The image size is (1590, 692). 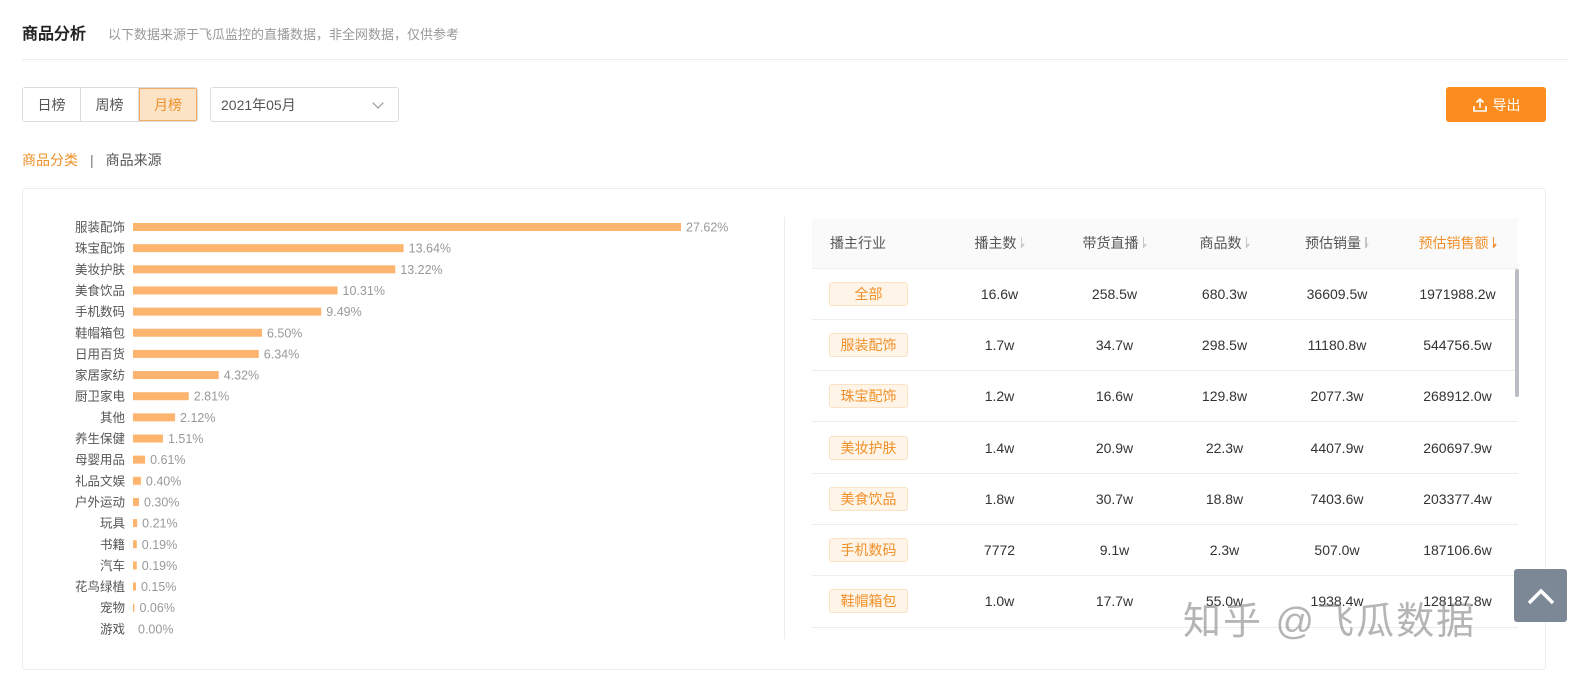 I want to click on industry-tag: 美食饮品, so click(x=868, y=498).